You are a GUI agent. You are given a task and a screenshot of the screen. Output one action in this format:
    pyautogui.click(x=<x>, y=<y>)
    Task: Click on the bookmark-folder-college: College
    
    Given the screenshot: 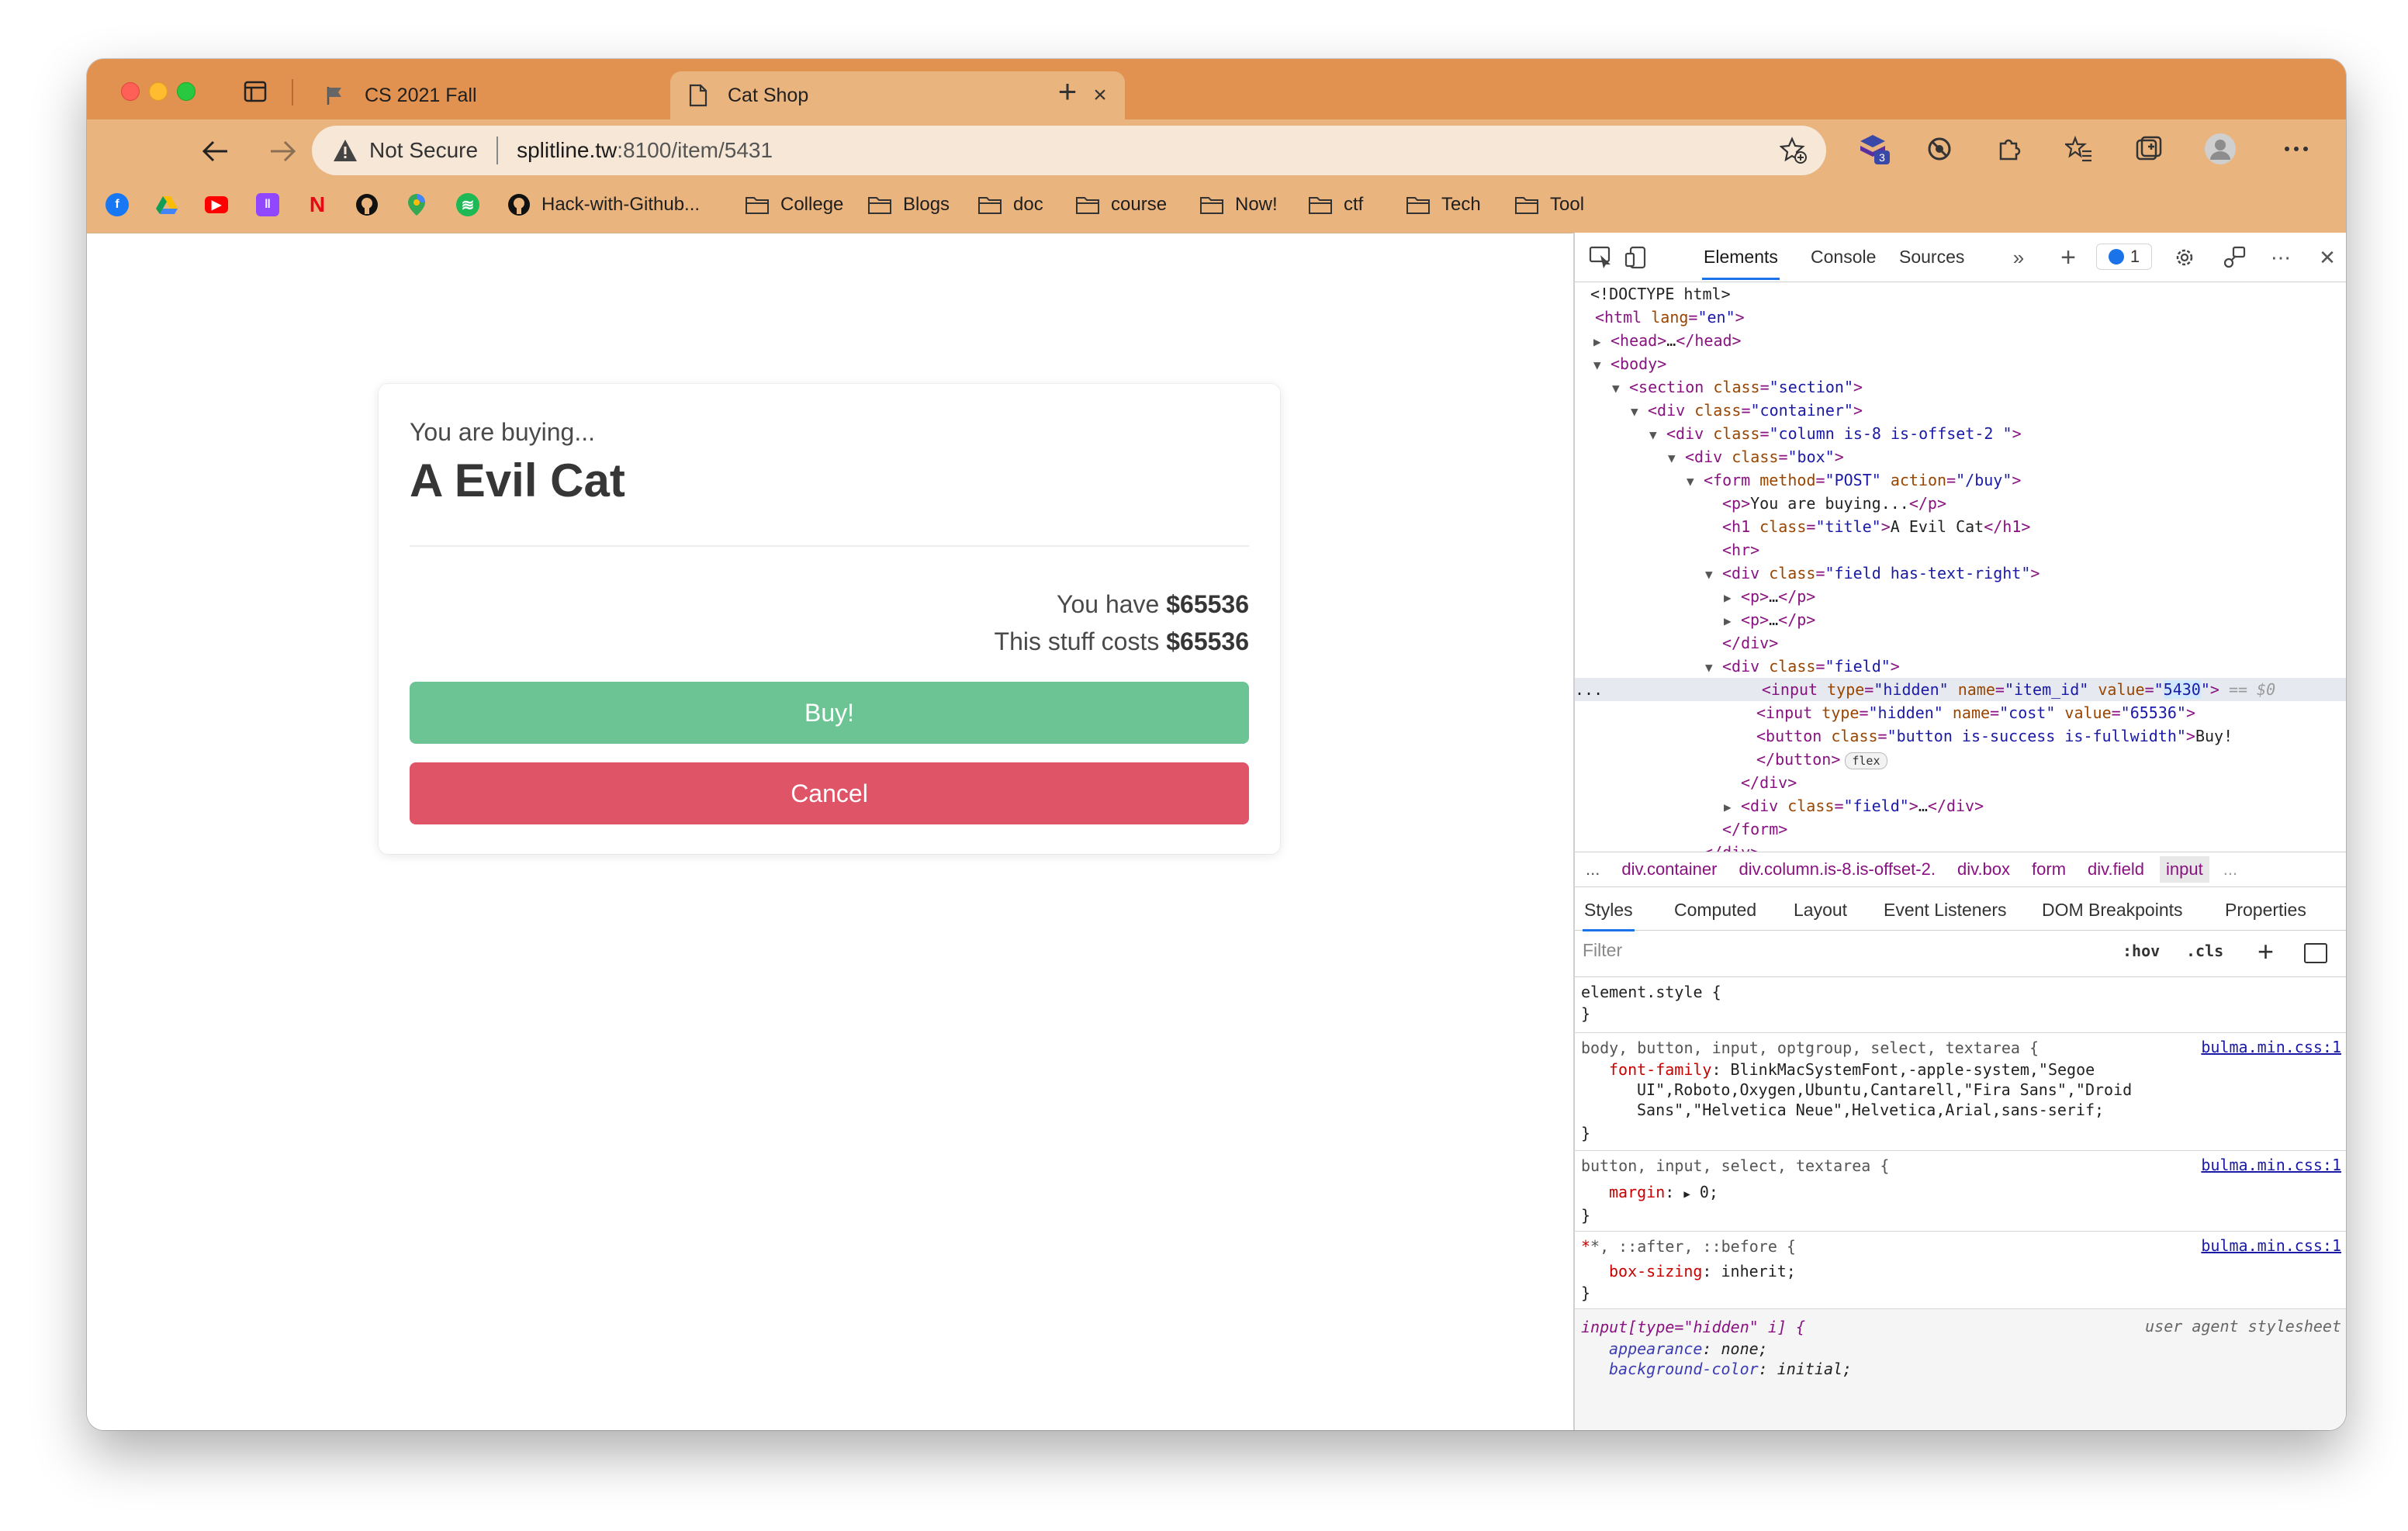 What is the action you would take?
    pyautogui.click(x=794, y=204)
    